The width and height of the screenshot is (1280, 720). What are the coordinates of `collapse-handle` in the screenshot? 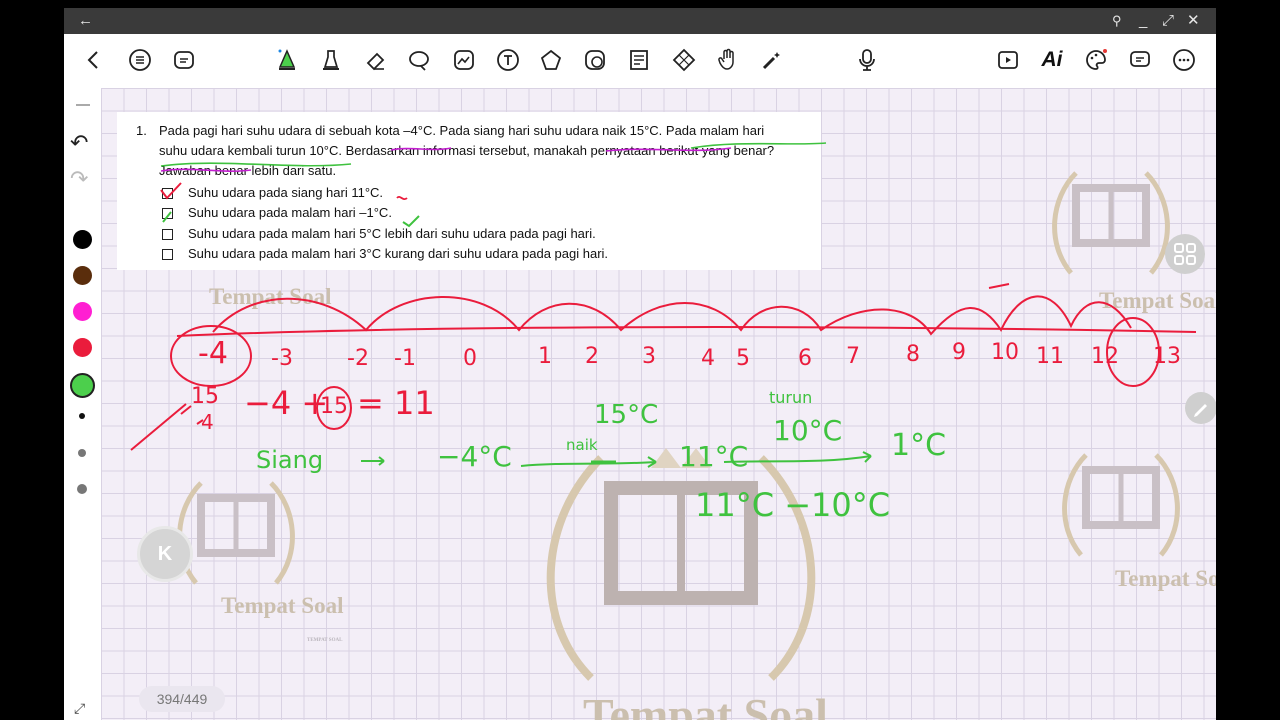 It's located at (83, 105).